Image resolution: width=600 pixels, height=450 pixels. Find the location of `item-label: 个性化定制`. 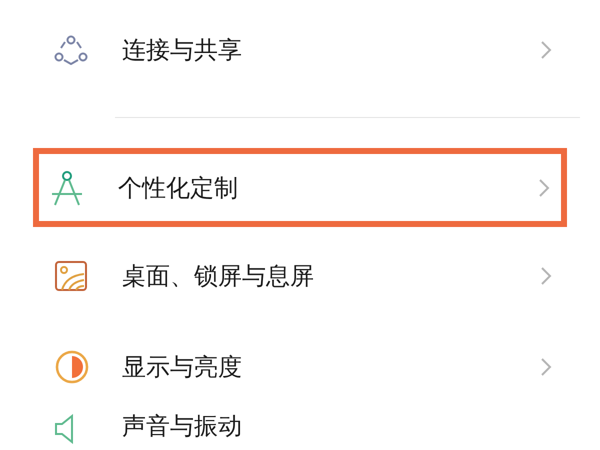

item-label: 个性化定制 is located at coordinates (178, 188).